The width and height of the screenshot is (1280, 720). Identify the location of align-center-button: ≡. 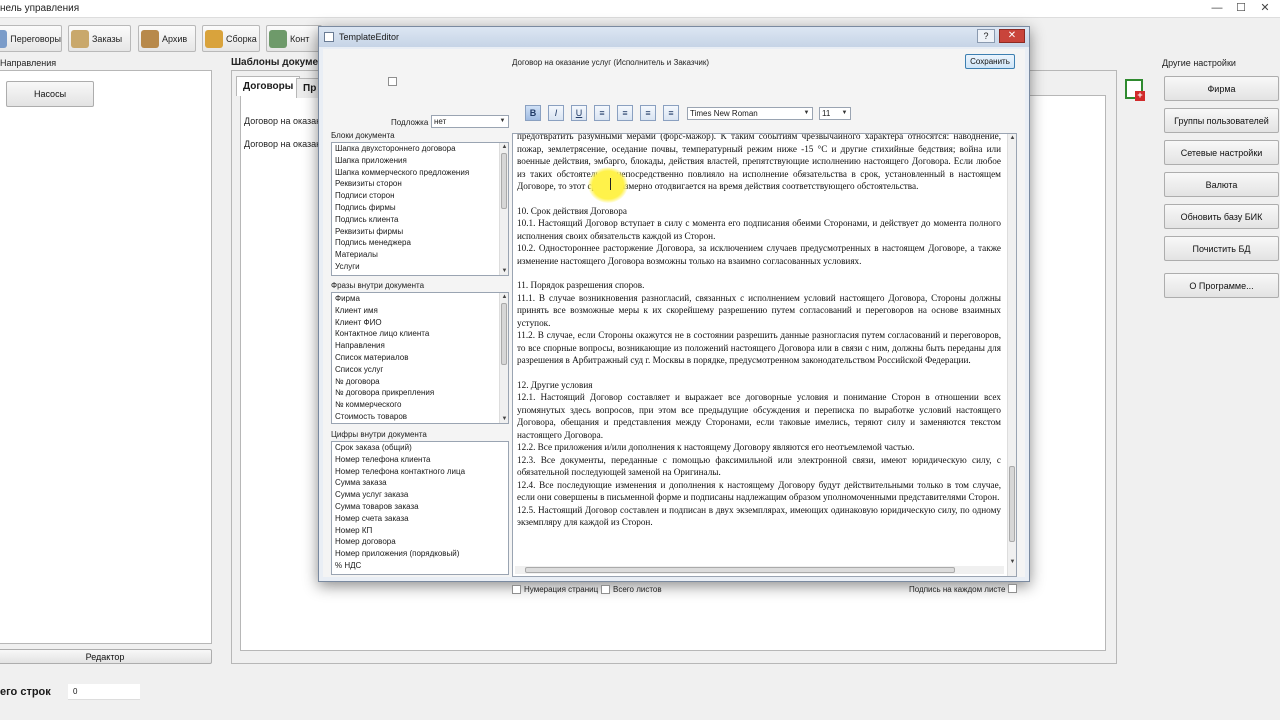
(625, 113).